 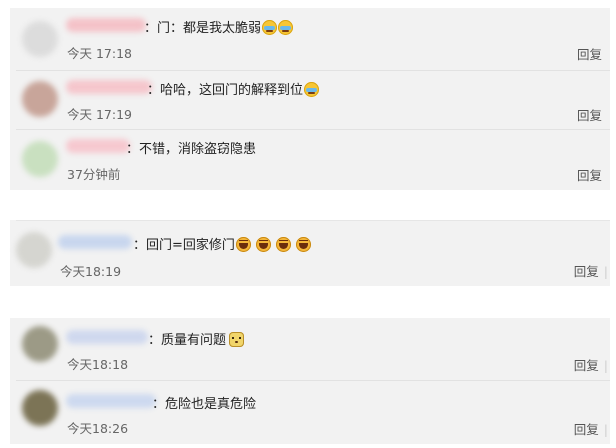 What do you see at coordinates (99, 53) in the screenshot?
I see `comment-time: 今天 17:18` at bounding box center [99, 53].